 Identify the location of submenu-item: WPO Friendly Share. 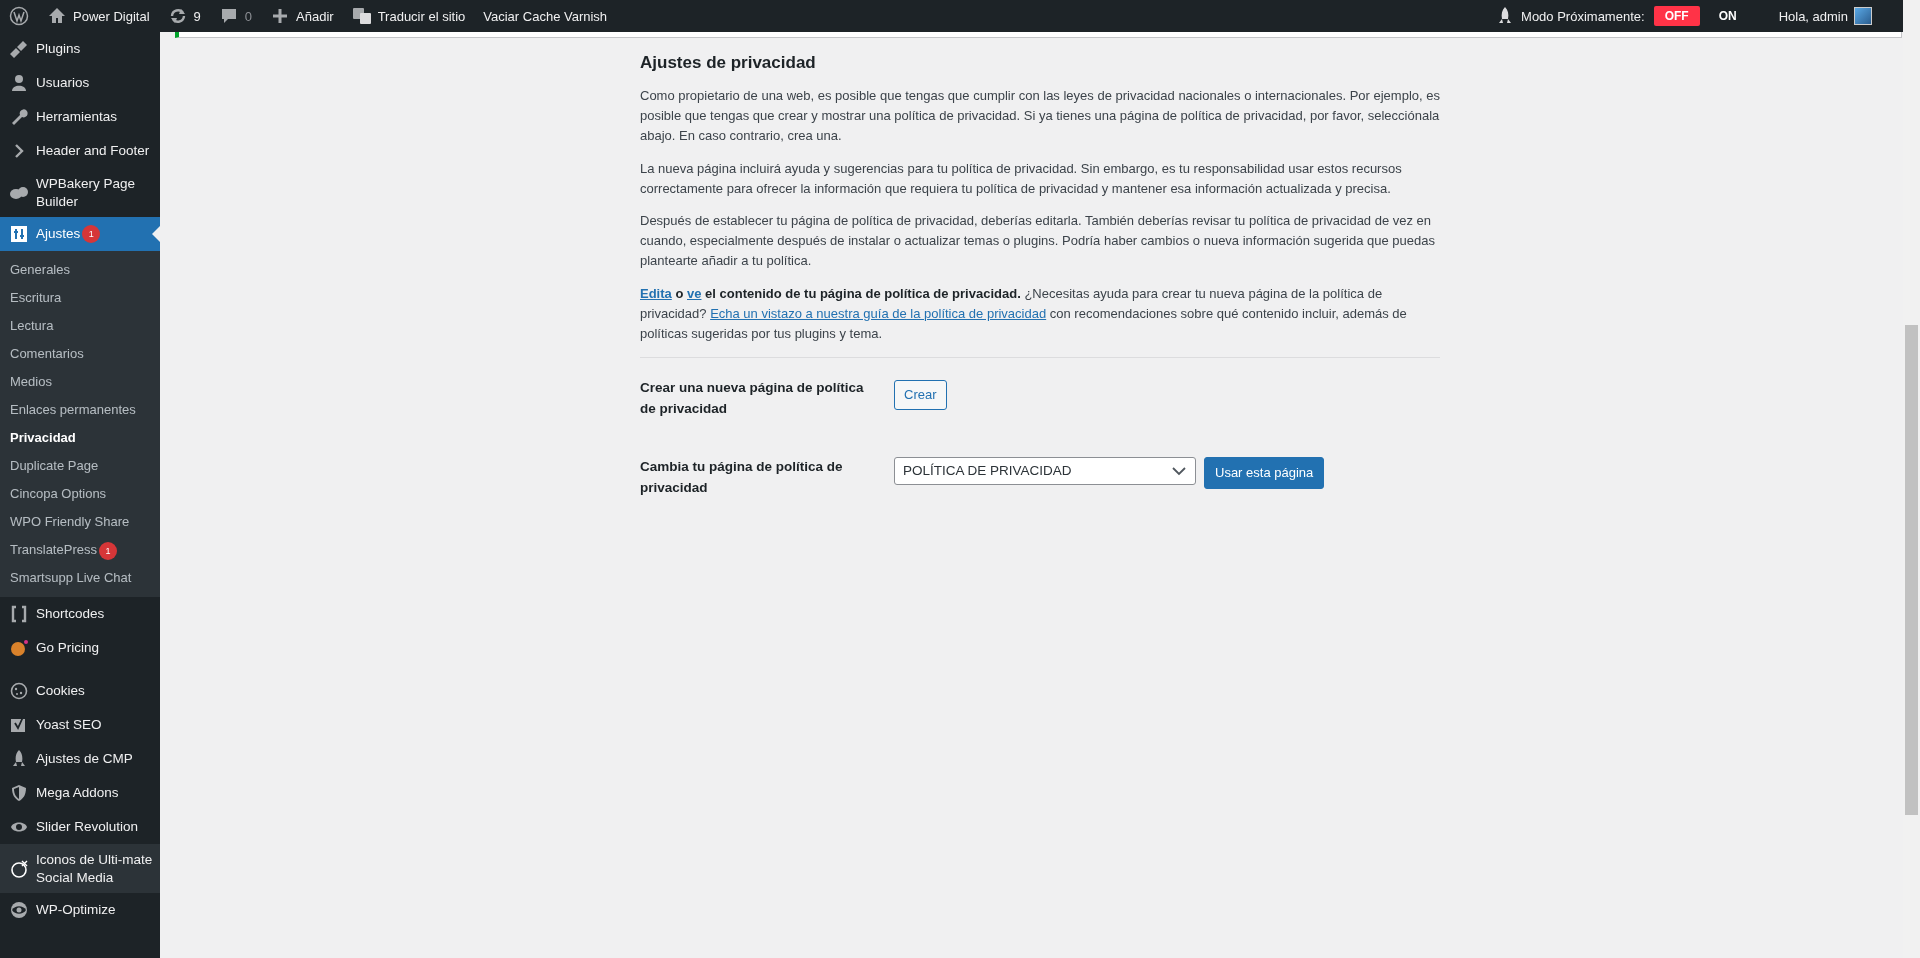
(80, 522).